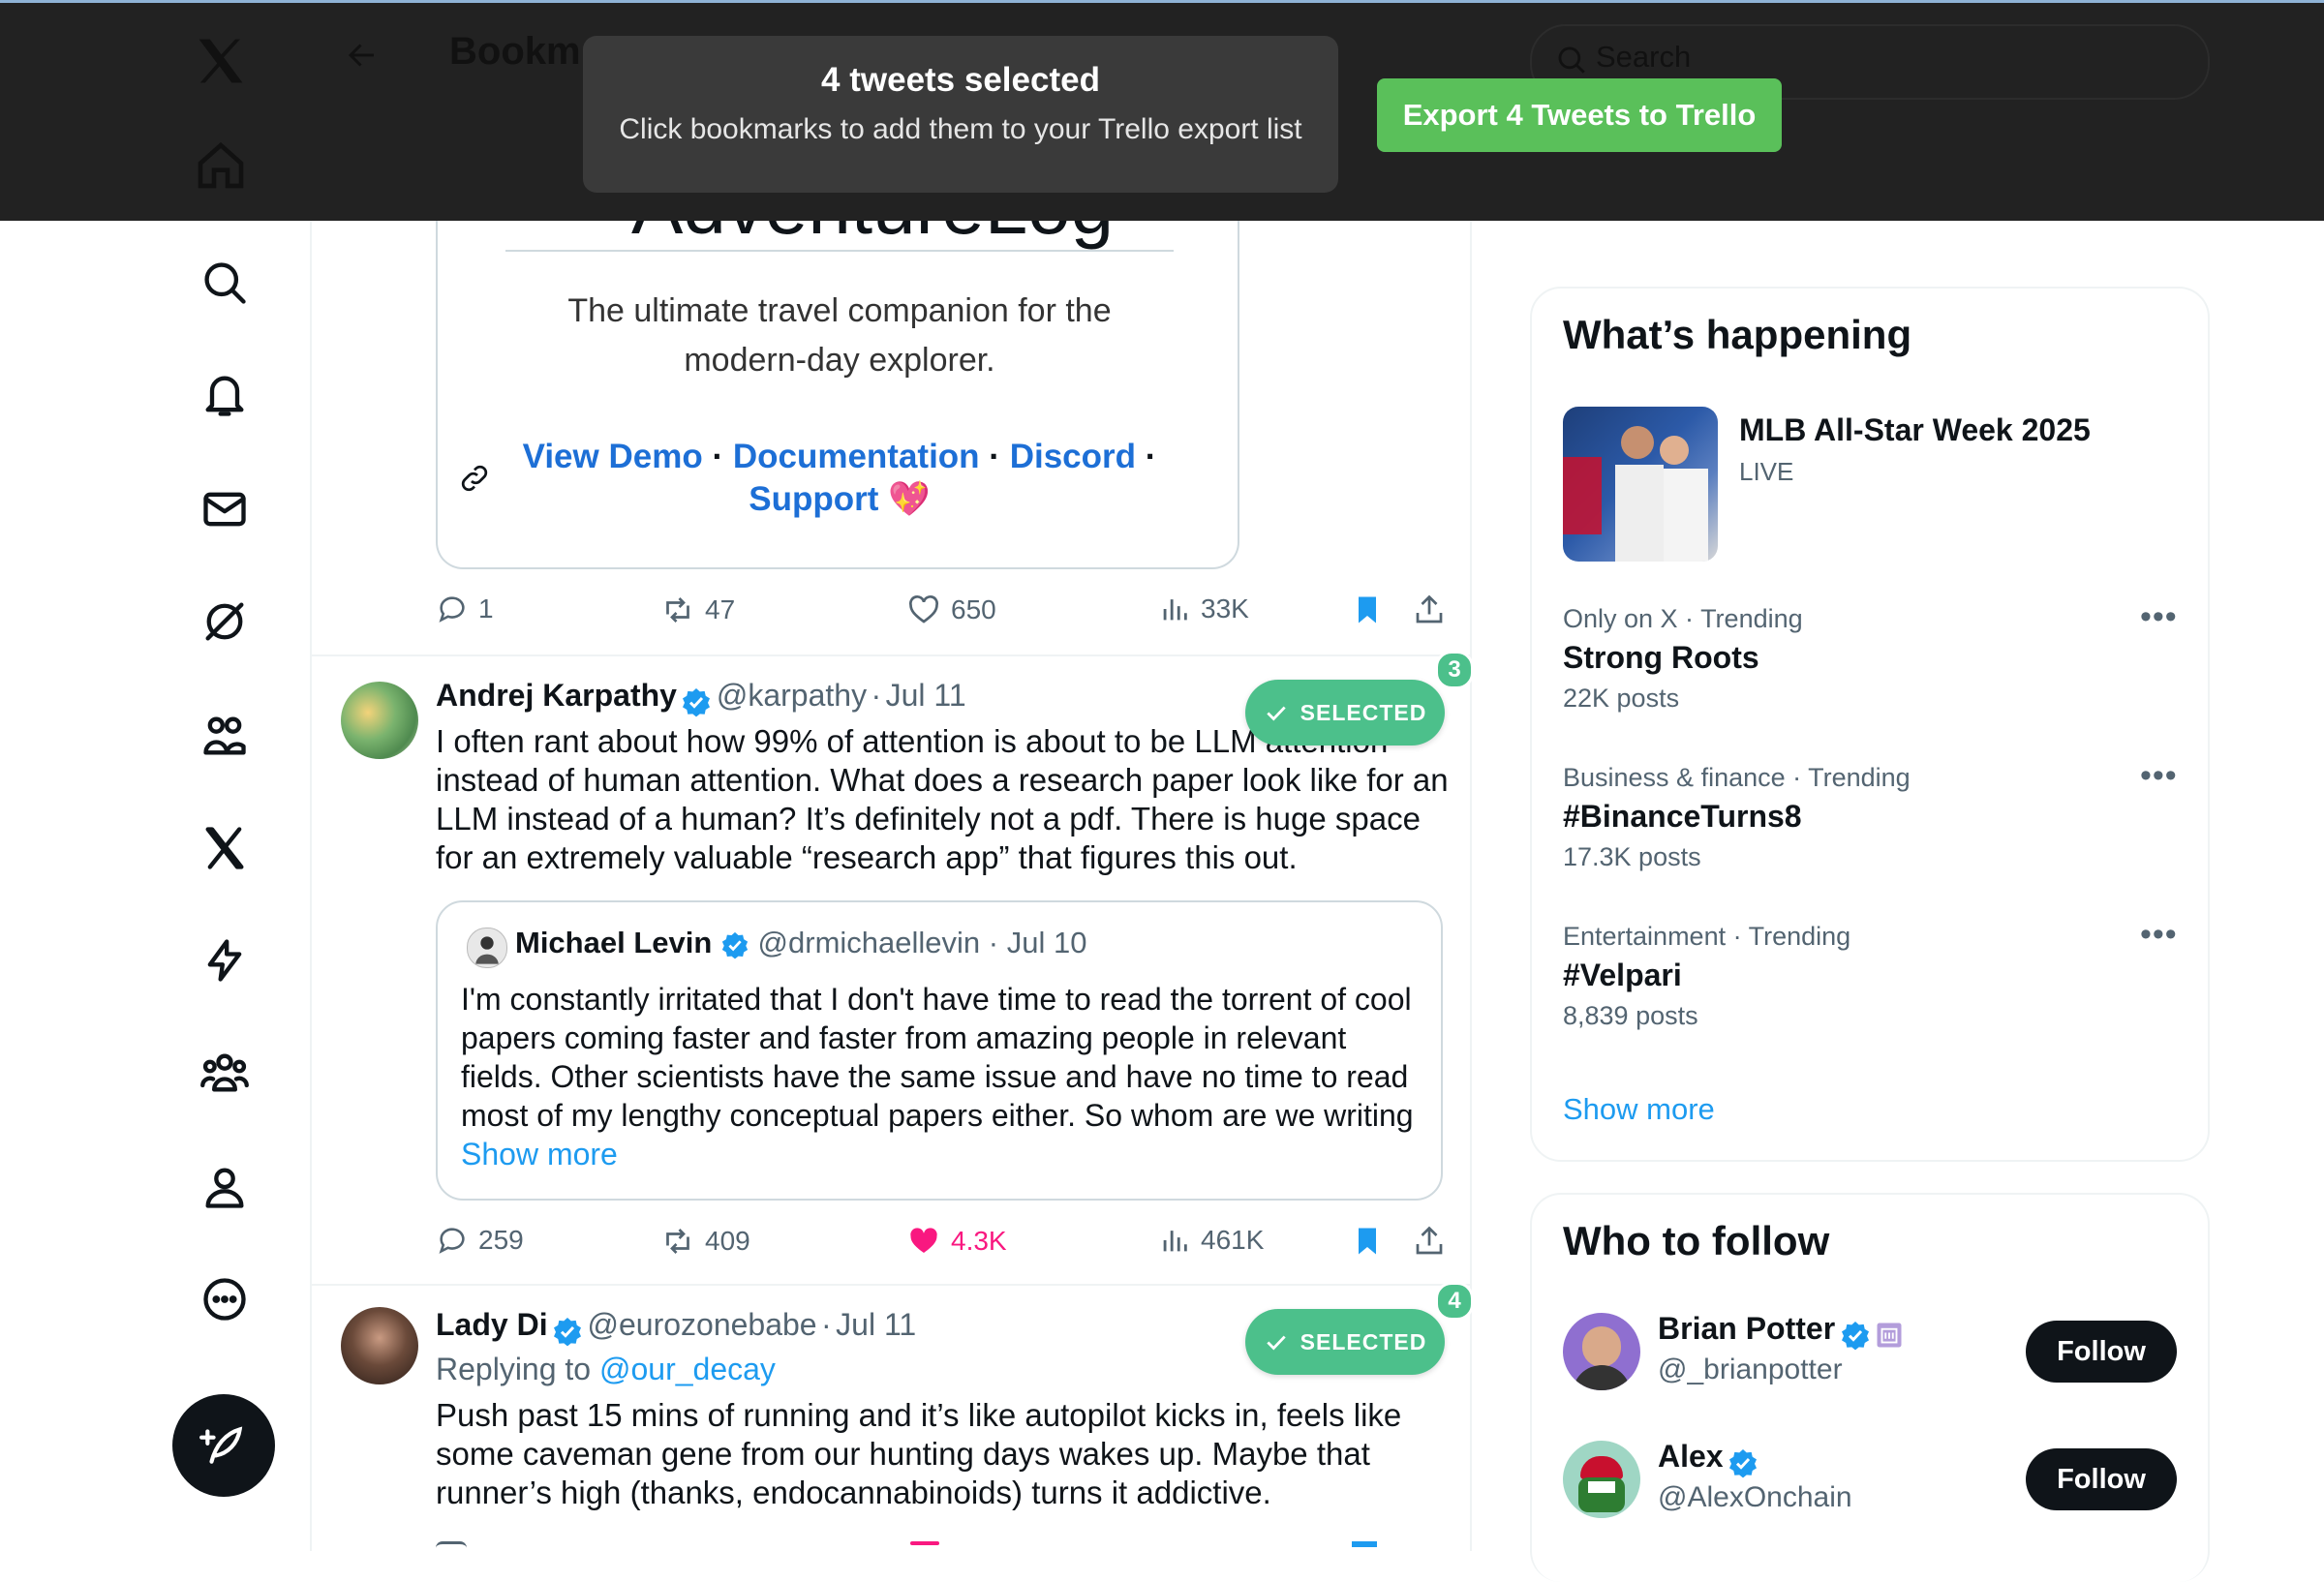 Image resolution: width=2324 pixels, height=1582 pixels. Describe the element at coordinates (225, 283) in the screenshot. I see `explore-search-icon` at that location.